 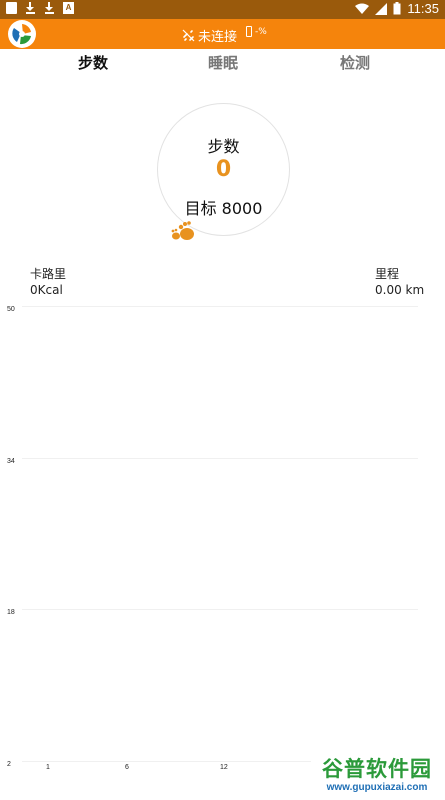 What do you see at coordinates (68, 8) in the screenshot?
I see `a-notification-icon: A` at bounding box center [68, 8].